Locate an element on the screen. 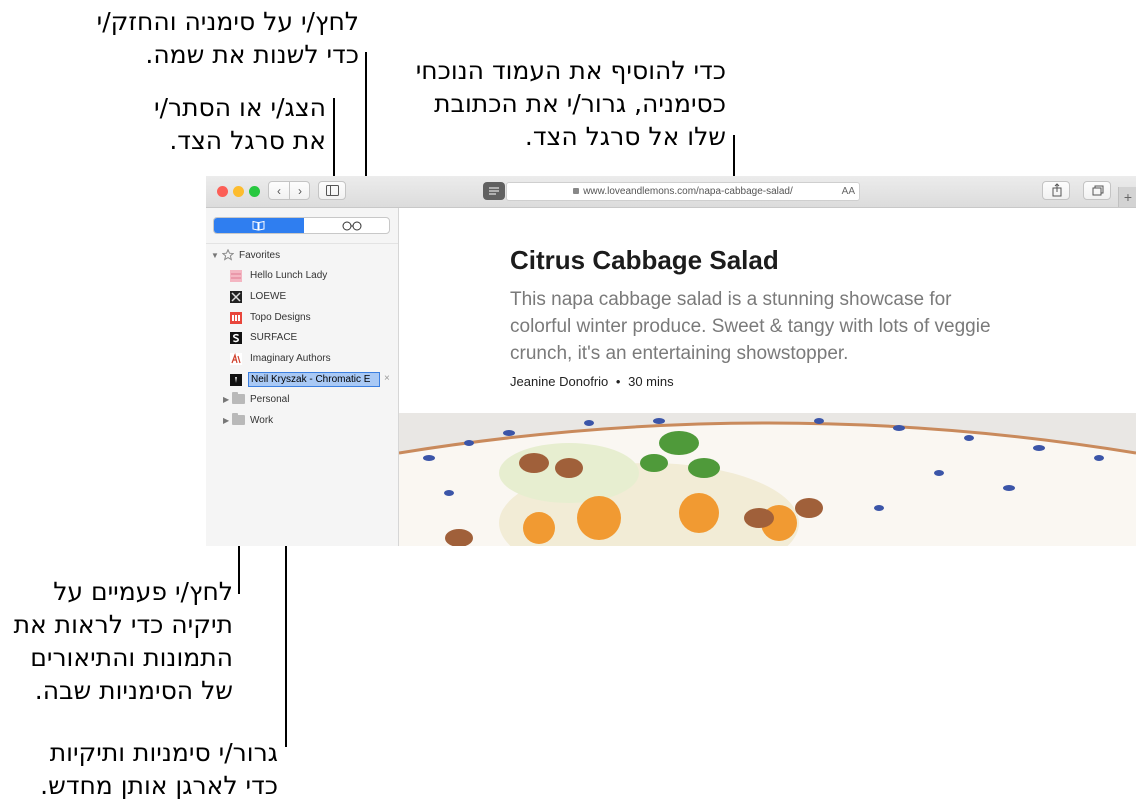  reader-view-button is located at coordinates (494, 191).